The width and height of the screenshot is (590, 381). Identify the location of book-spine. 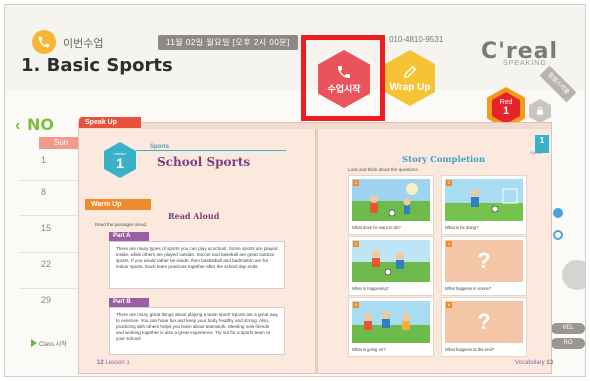
(316, 251).